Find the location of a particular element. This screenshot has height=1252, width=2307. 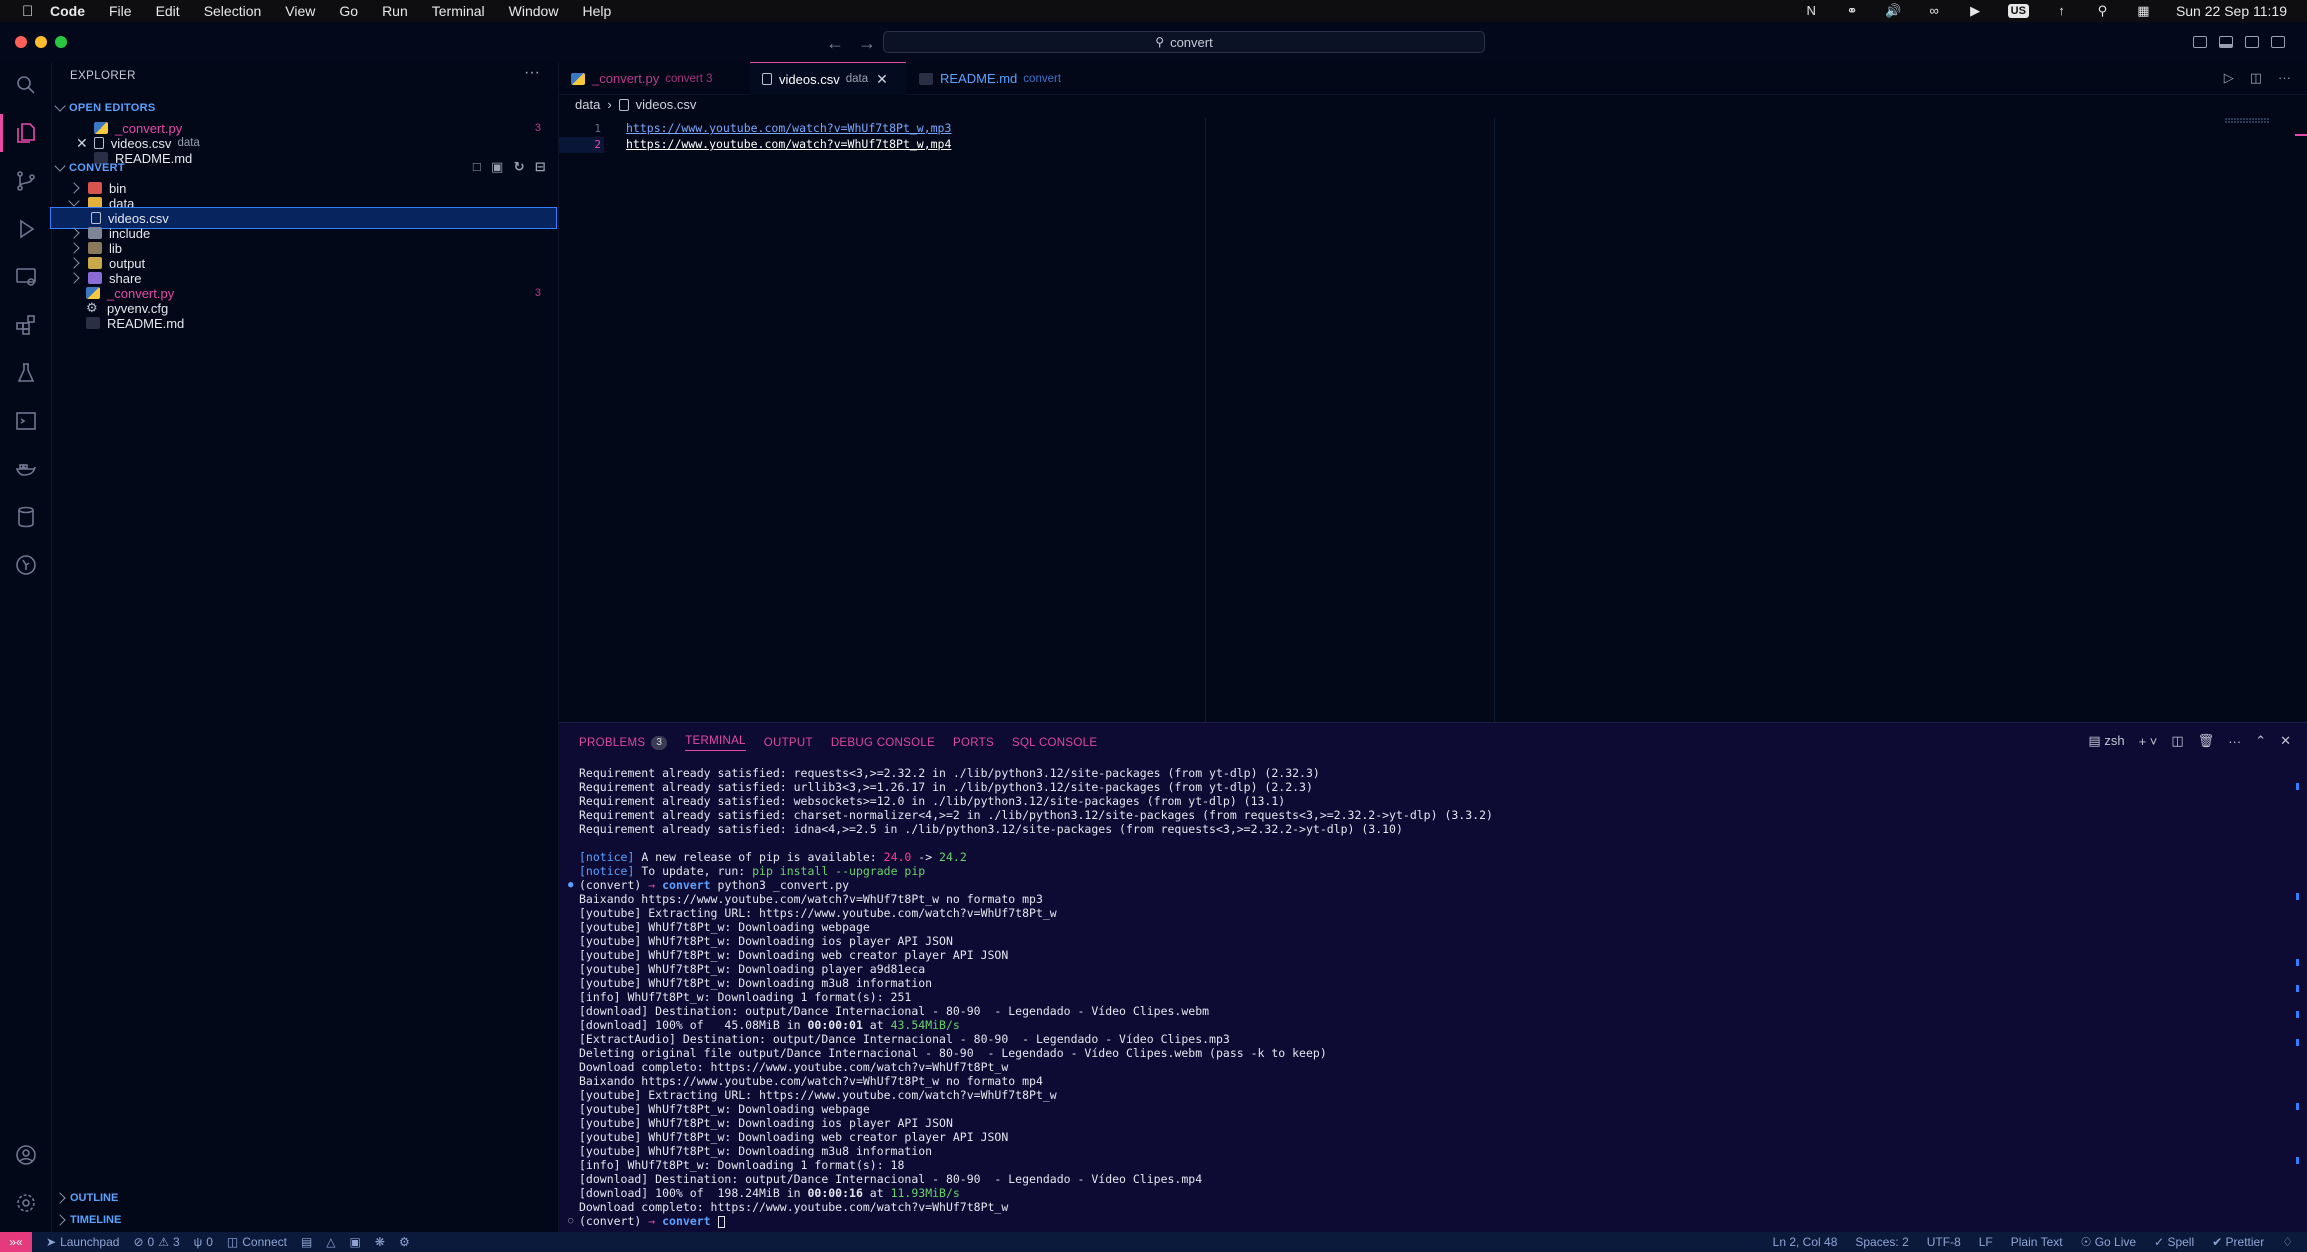

menu-app: Code is located at coordinates (67, 11).